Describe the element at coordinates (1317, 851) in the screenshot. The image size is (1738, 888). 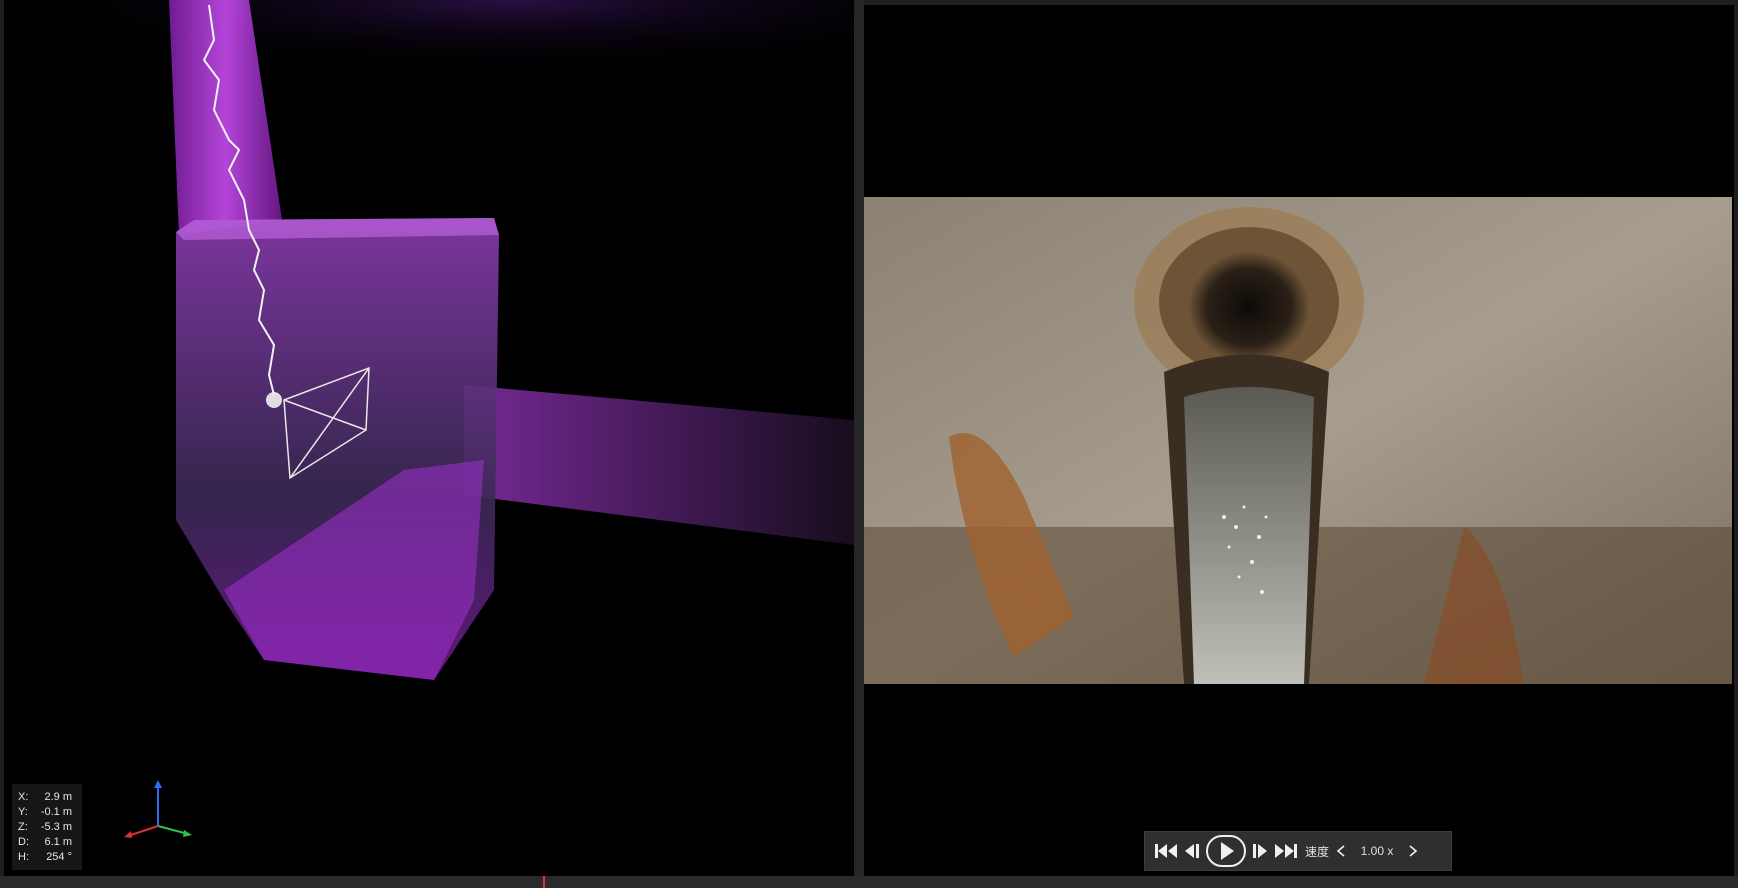
I see `speed-label: 速度` at that location.